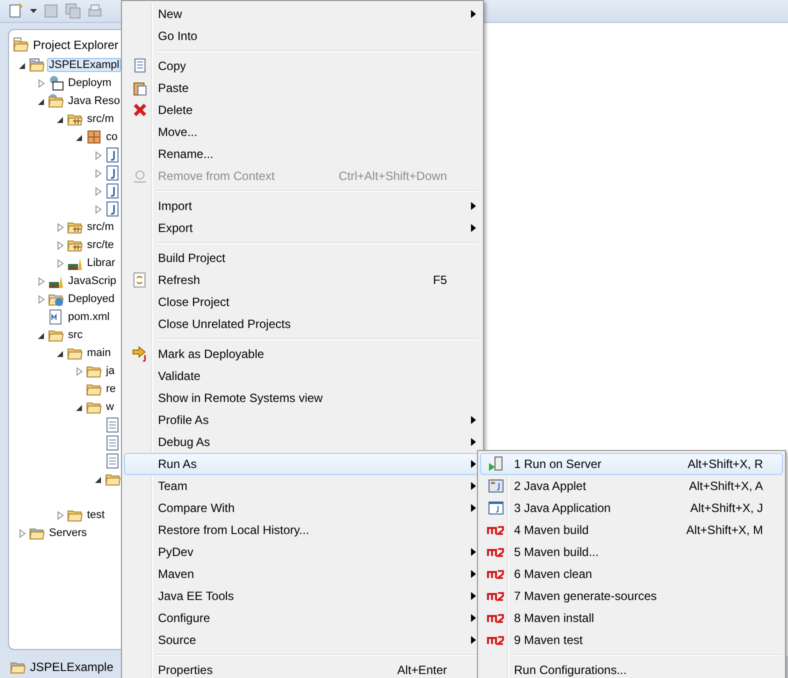 This screenshot has height=678, width=788. I want to click on save-all-icon, so click(73, 11).